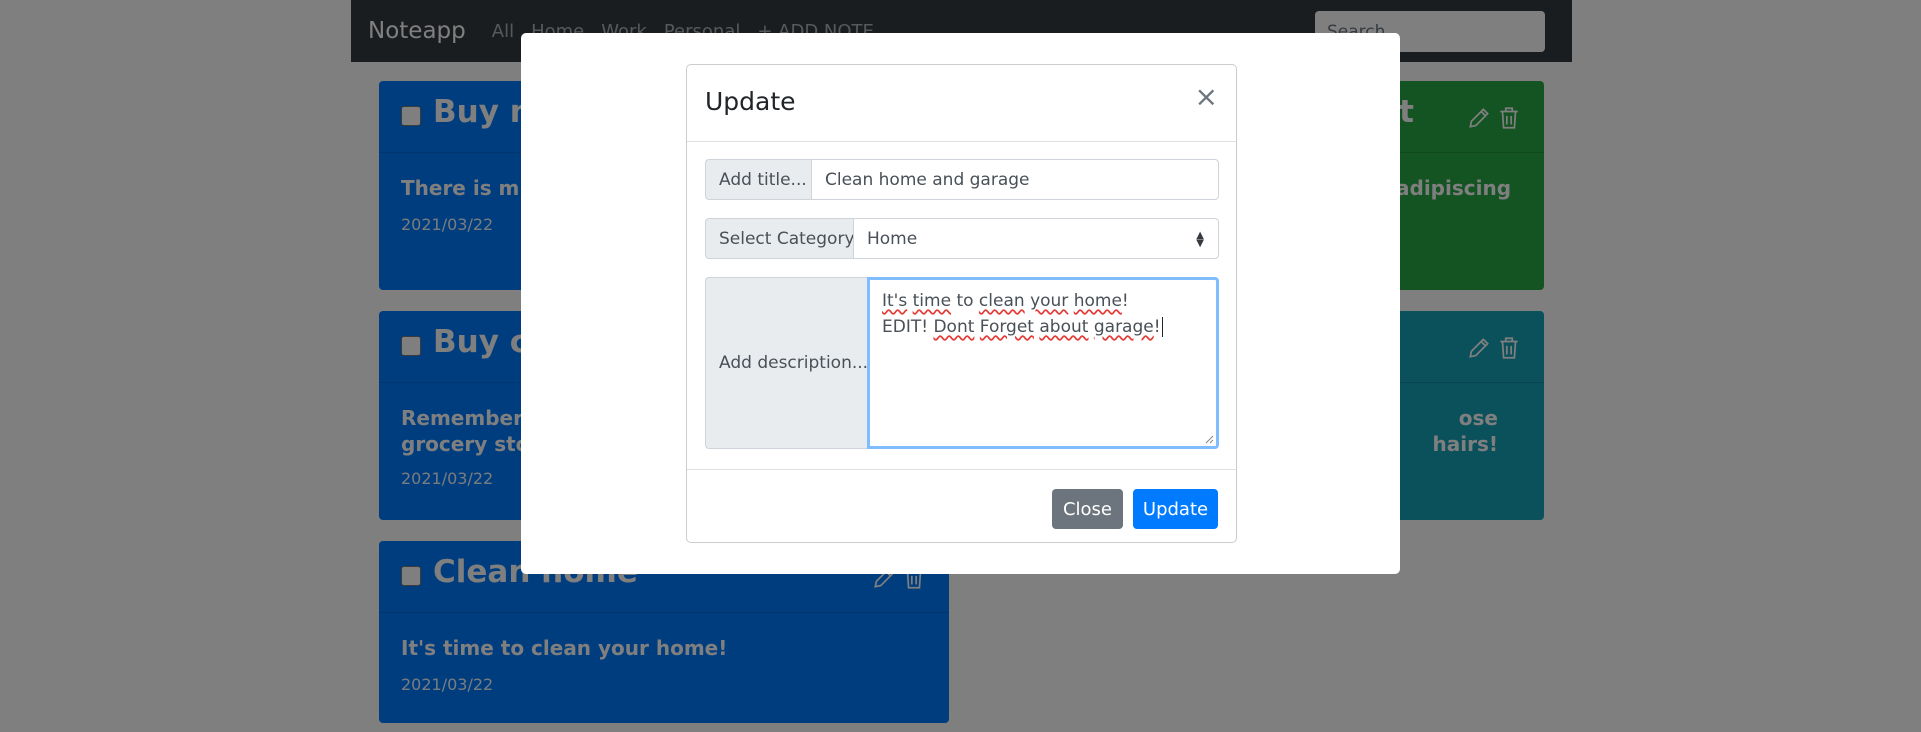 The width and height of the screenshot is (1921, 732). I want to click on resize-handle-icon, so click(1209, 439).